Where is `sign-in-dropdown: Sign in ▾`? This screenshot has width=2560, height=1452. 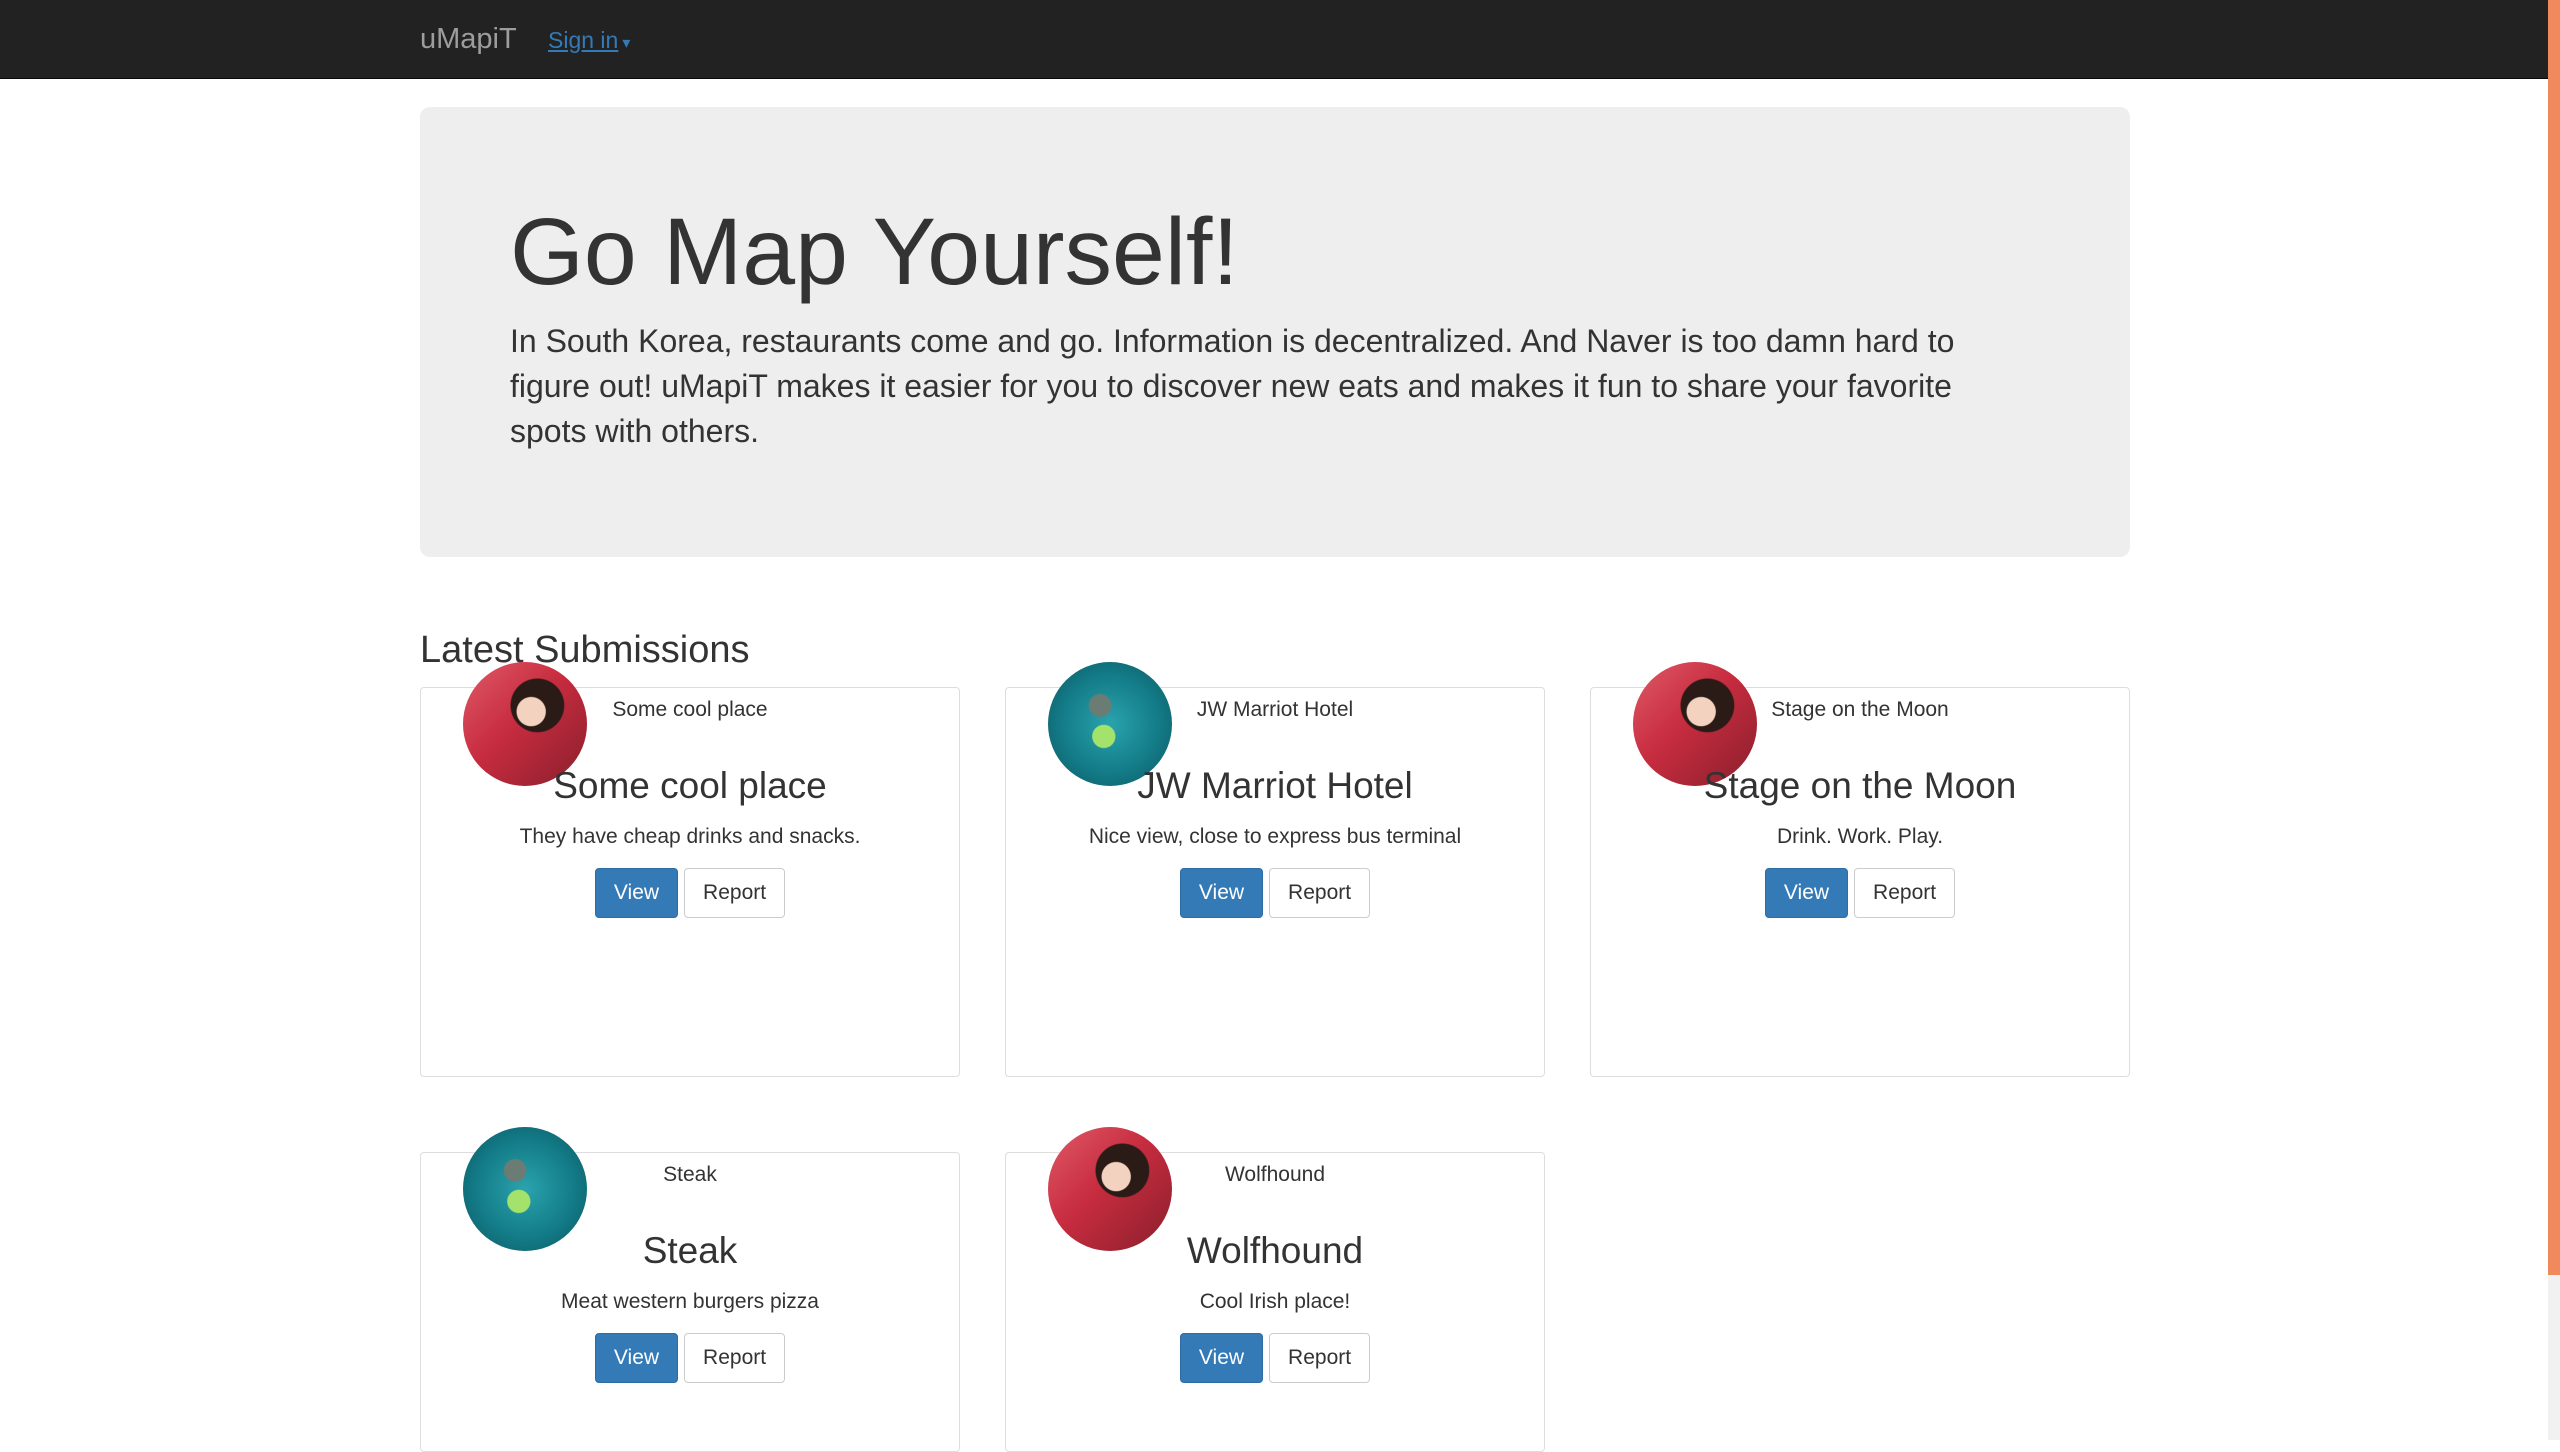
sign-in-dropdown: Sign in ▾ is located at coordinates (589, 42).